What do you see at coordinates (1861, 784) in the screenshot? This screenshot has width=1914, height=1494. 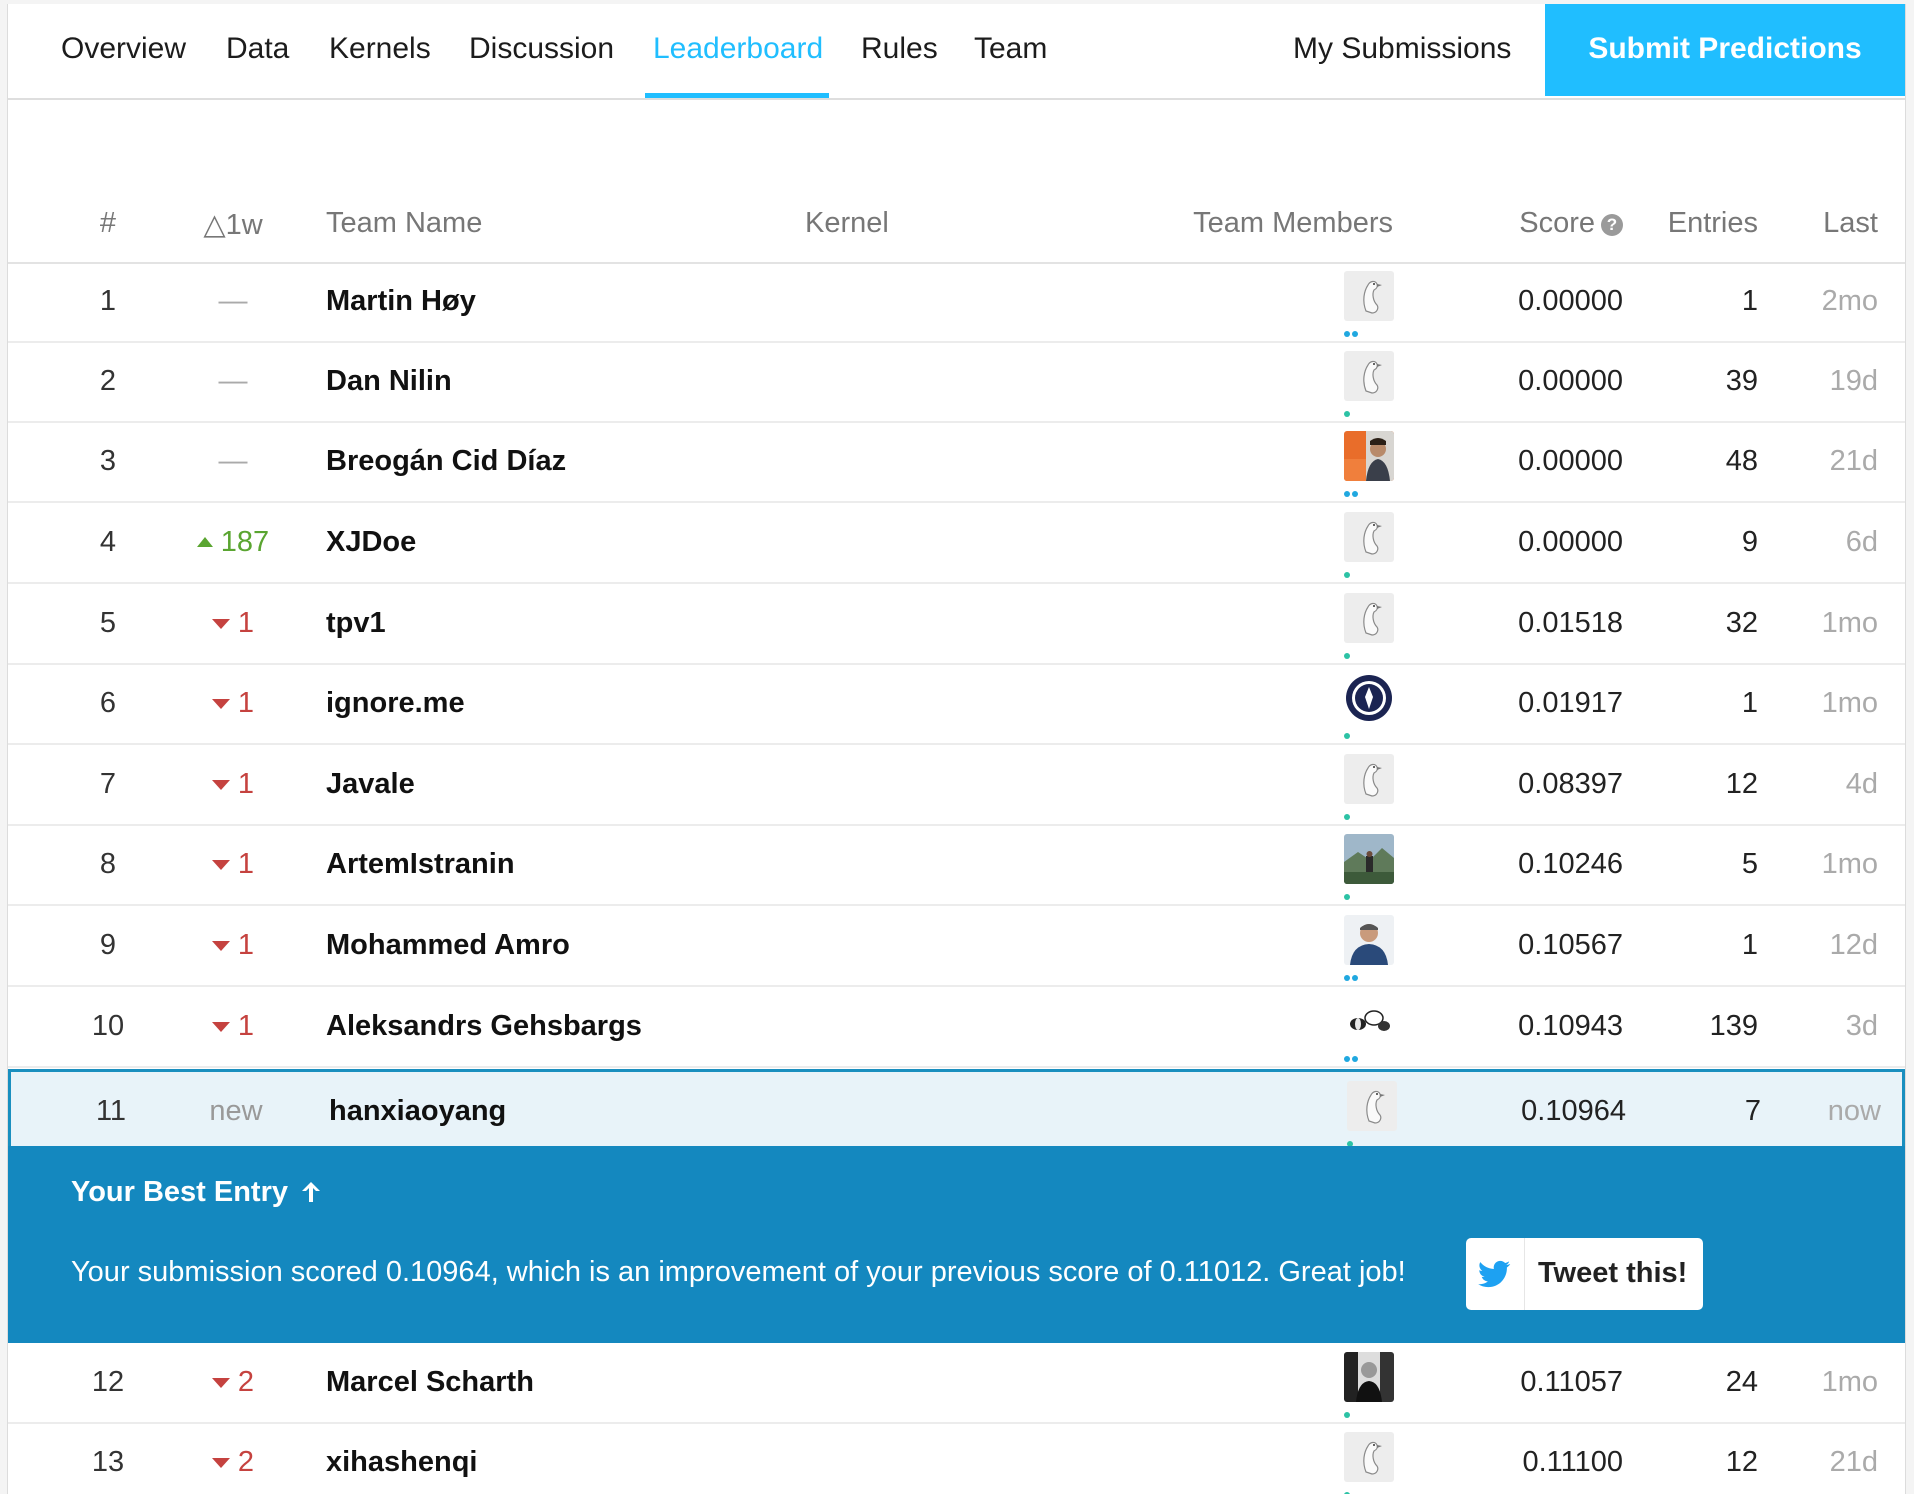 I see `last-submission-cell: 4d` at bounding box center [1861, 784].